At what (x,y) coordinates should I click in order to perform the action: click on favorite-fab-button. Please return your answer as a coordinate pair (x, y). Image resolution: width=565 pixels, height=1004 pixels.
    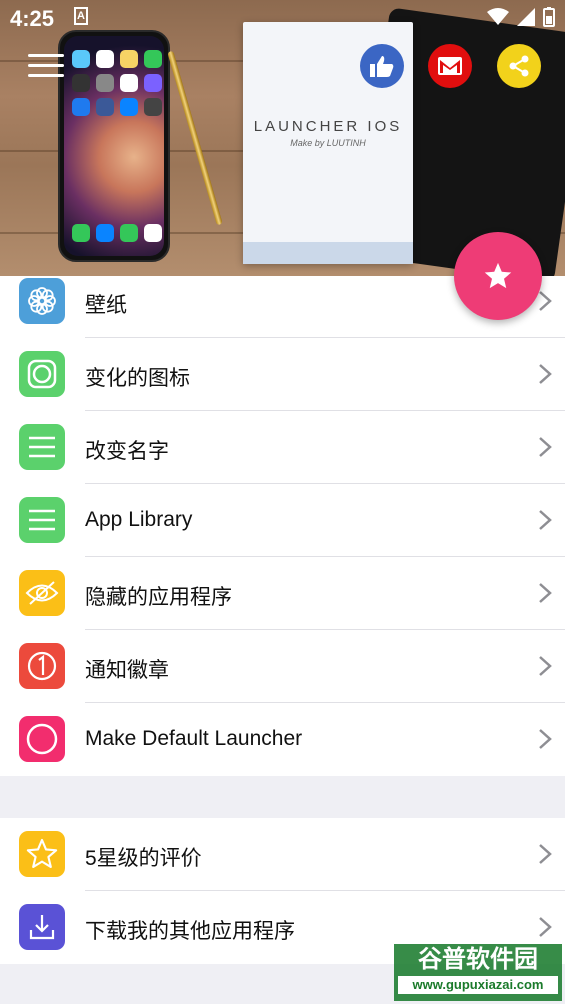
    Looking at the image, I should click on (498, 276).